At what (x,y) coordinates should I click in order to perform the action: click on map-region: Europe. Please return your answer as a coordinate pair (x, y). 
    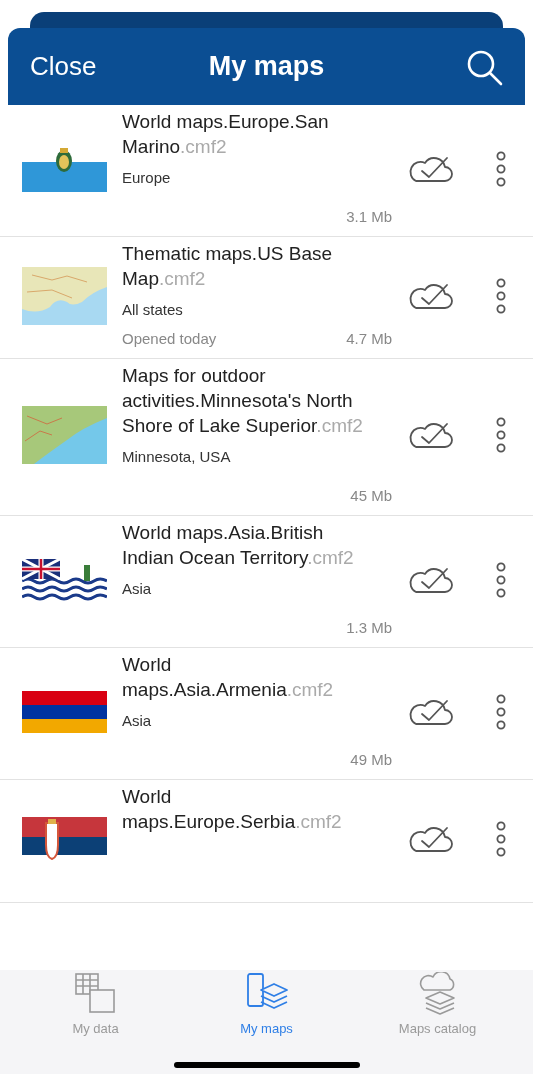
    Looking at the image, I should click on (146, 178).